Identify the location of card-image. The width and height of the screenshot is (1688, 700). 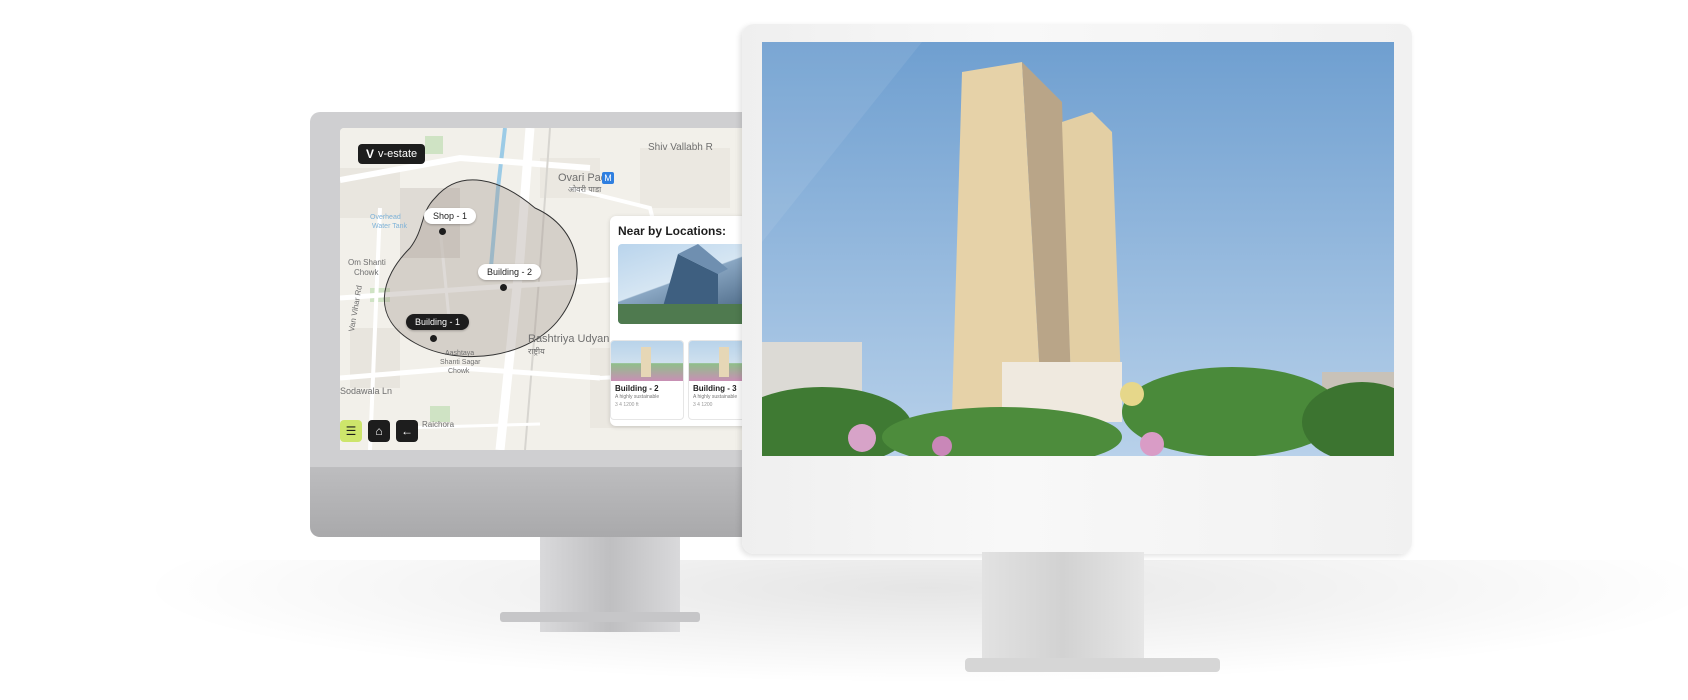
(647, 361).